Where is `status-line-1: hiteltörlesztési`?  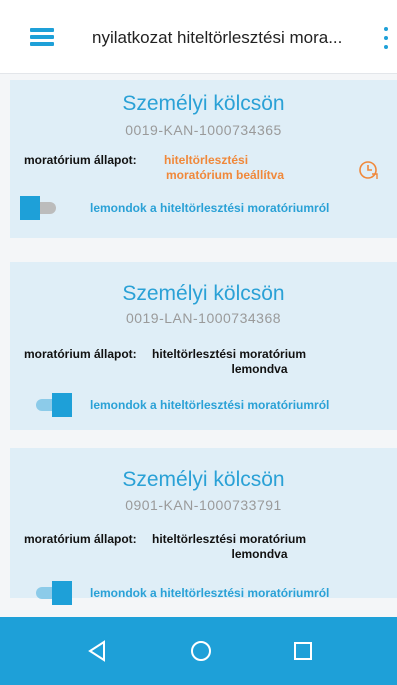 status-line-1: hiteltörlesztési is located at coordinates (206, 160).